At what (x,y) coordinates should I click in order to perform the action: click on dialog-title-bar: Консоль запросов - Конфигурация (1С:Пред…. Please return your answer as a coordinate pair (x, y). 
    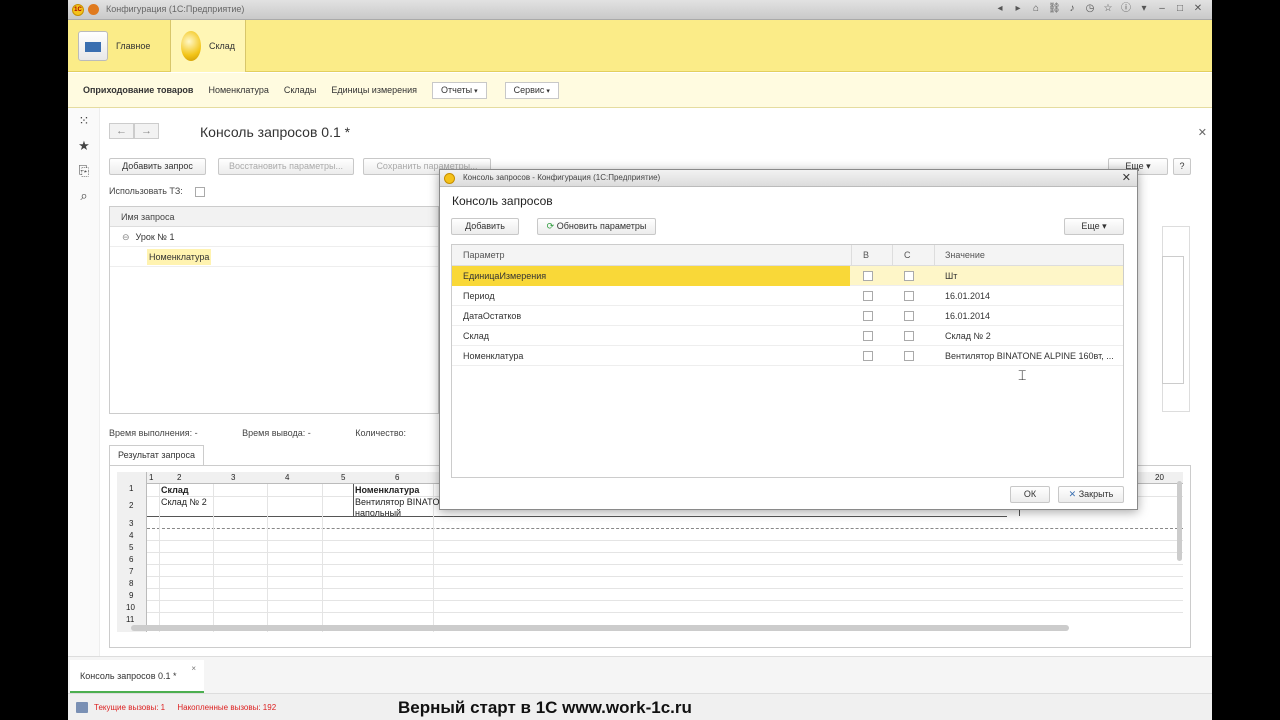
    Looking at the image, I should click on (788, 178).